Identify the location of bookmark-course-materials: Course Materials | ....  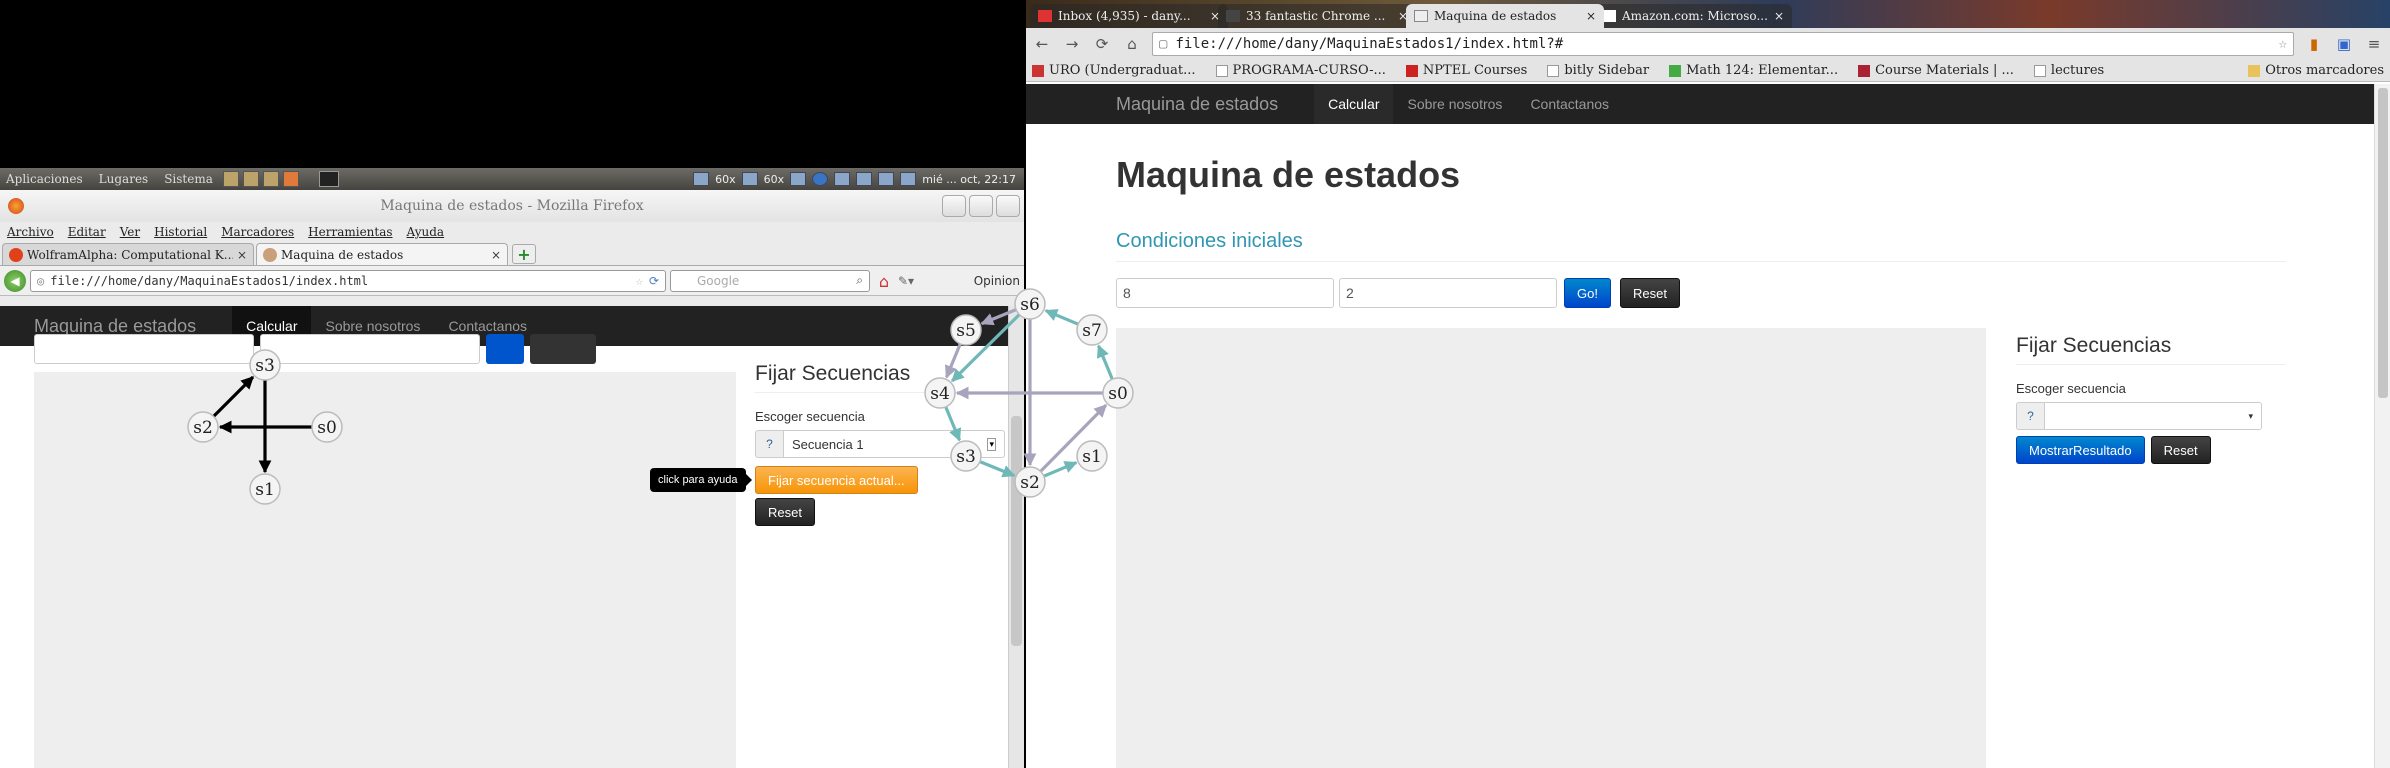
(1936, 70).